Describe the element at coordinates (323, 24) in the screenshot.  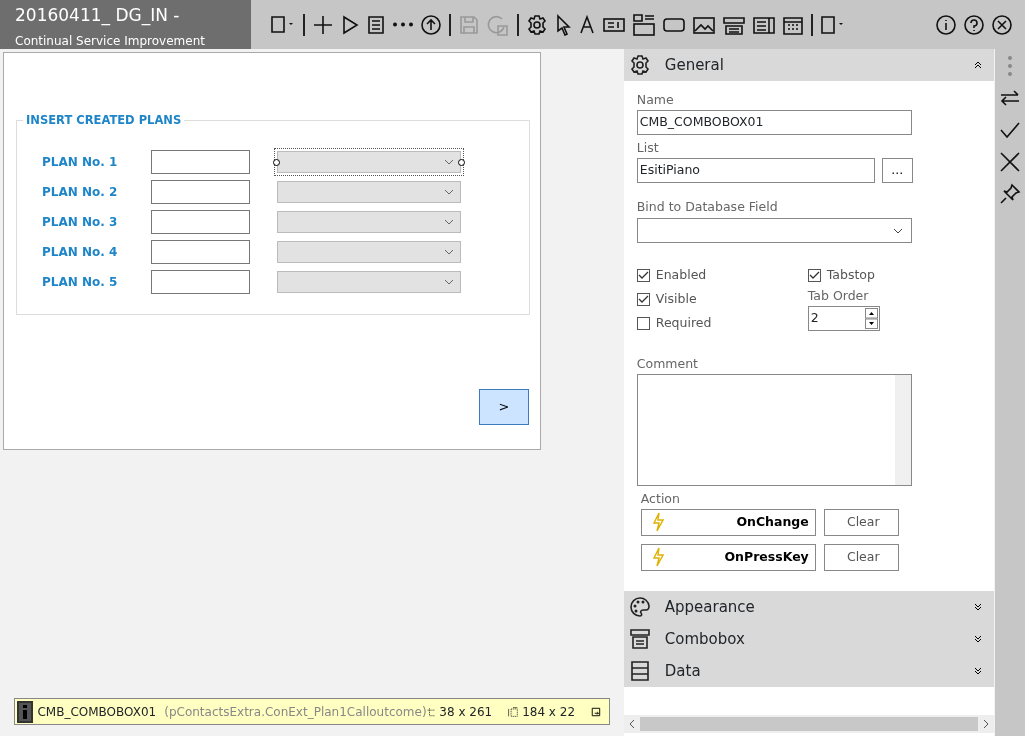
I see `plus-icon` at that location.